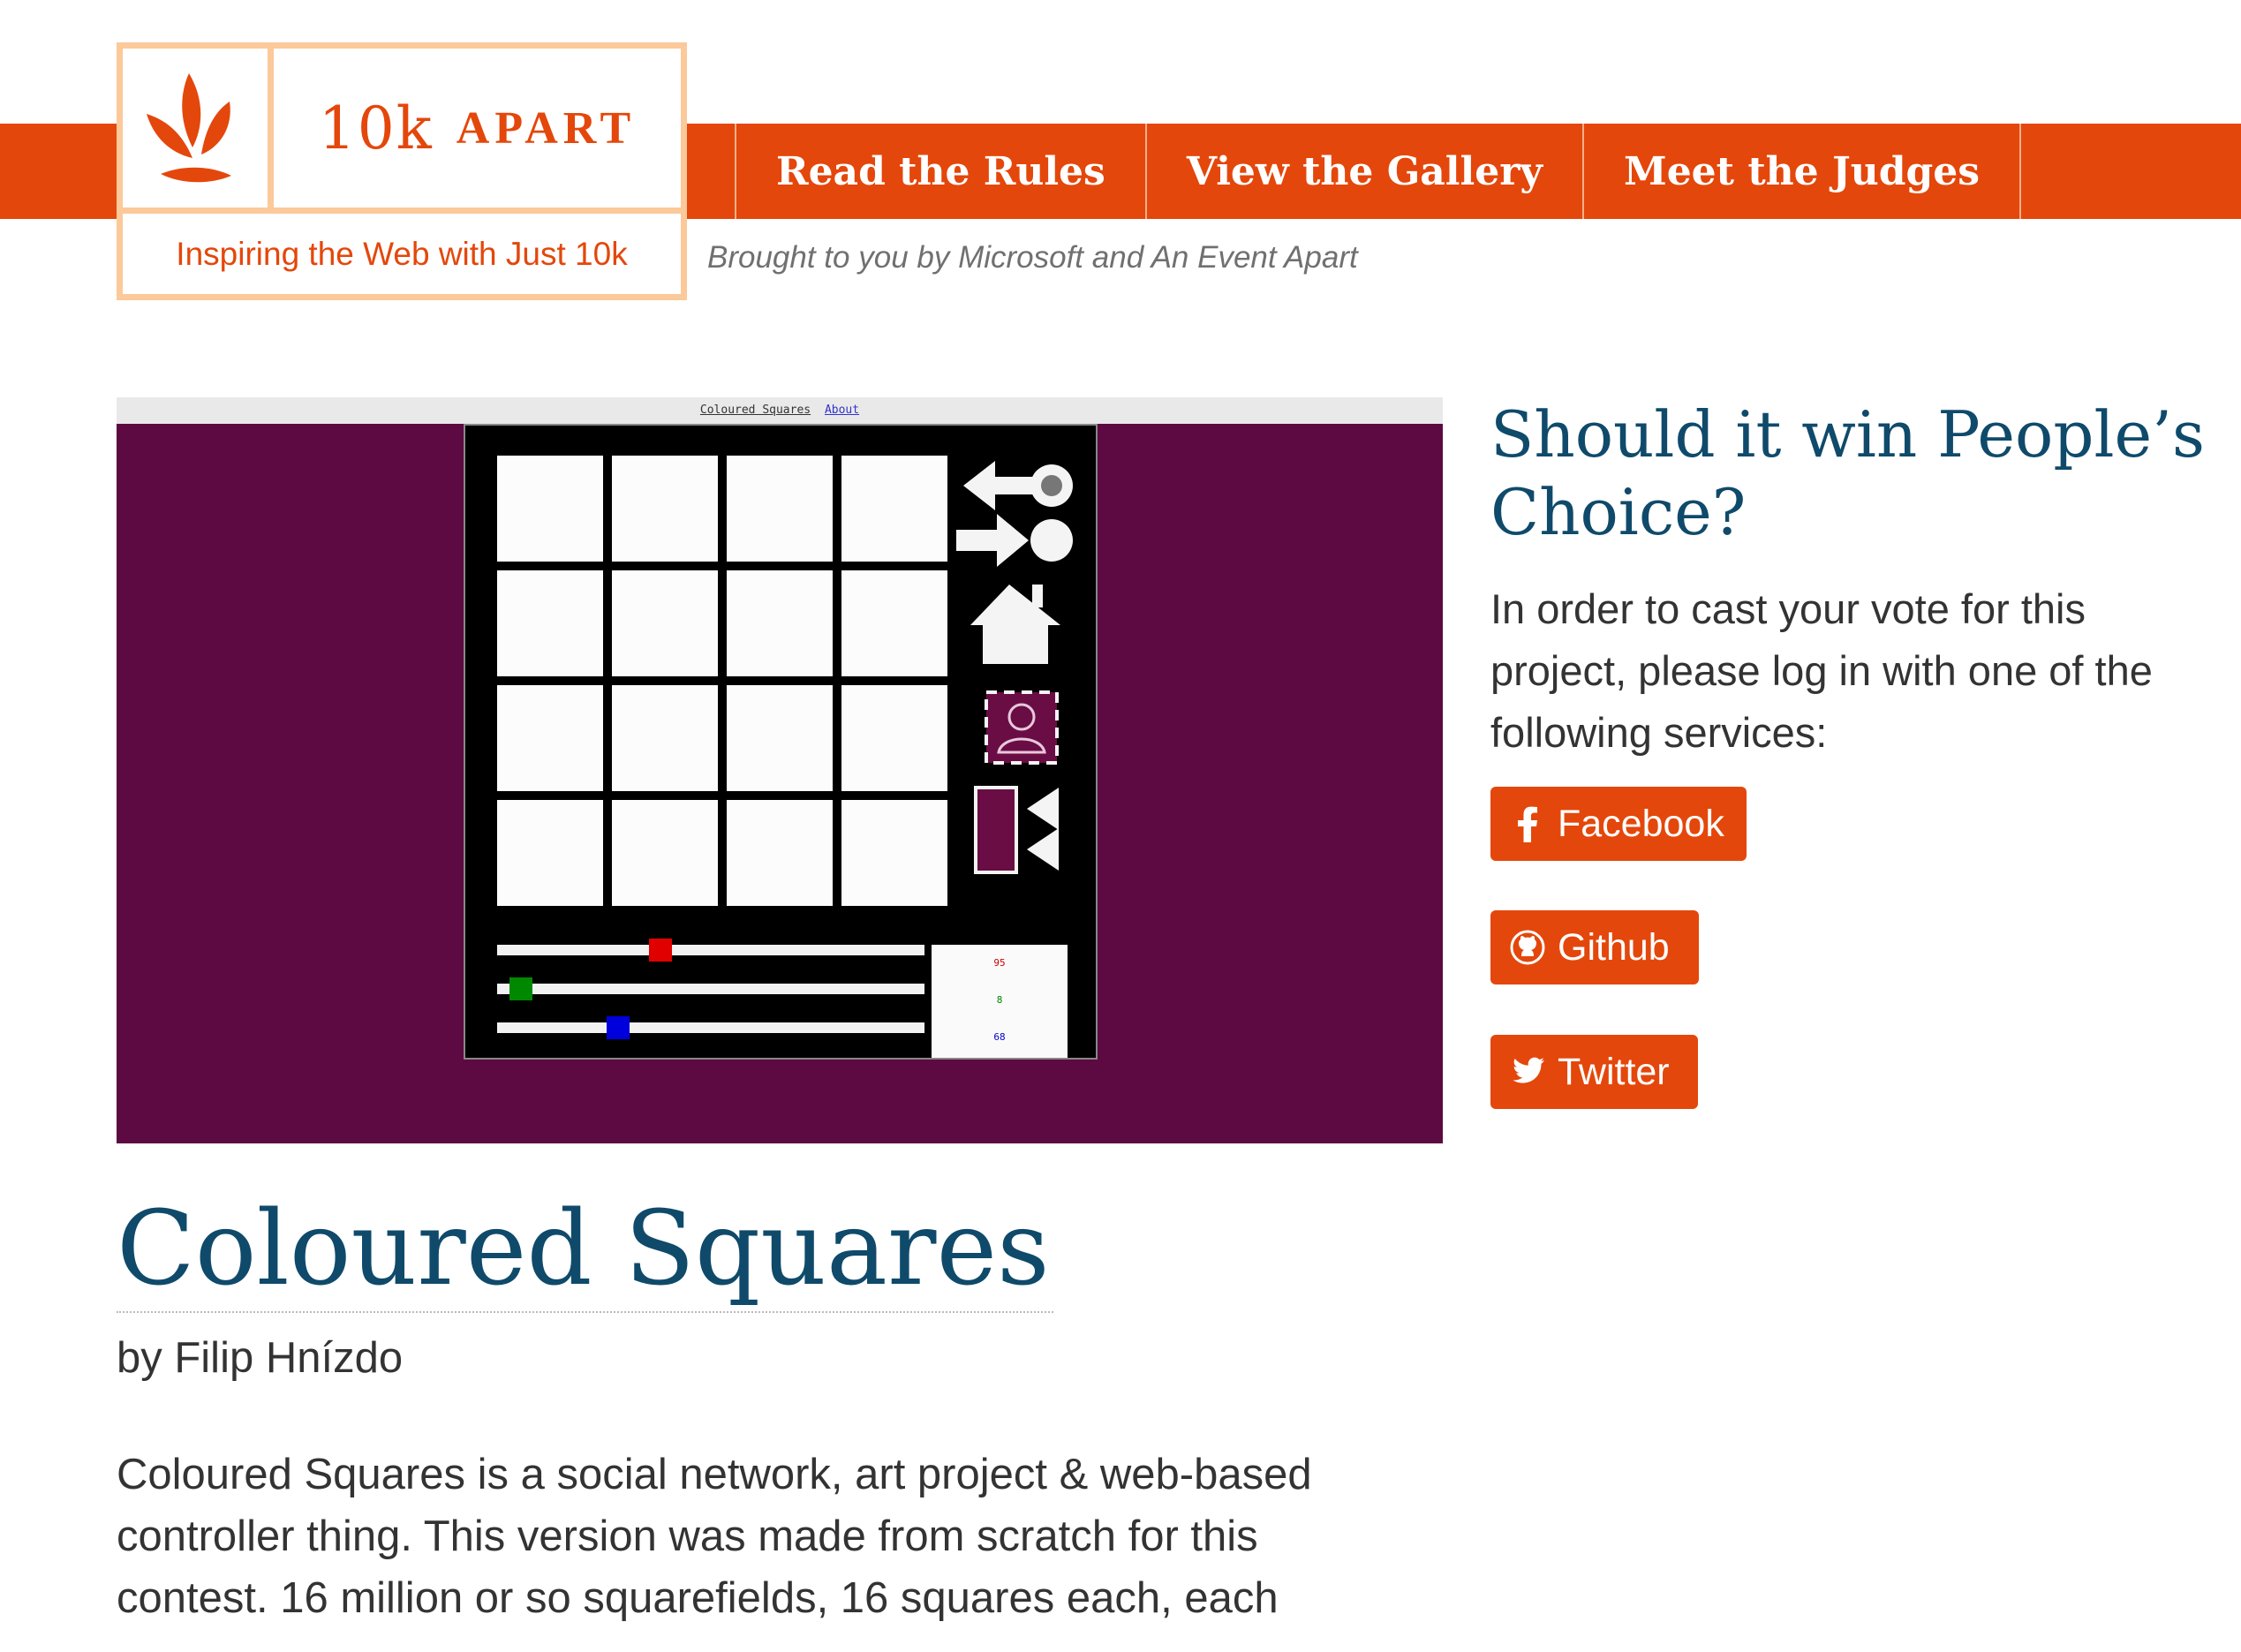 This screenshot has width=2241, height=1652. I want to click on squares-board: 95 8 68, so click(781, 742).